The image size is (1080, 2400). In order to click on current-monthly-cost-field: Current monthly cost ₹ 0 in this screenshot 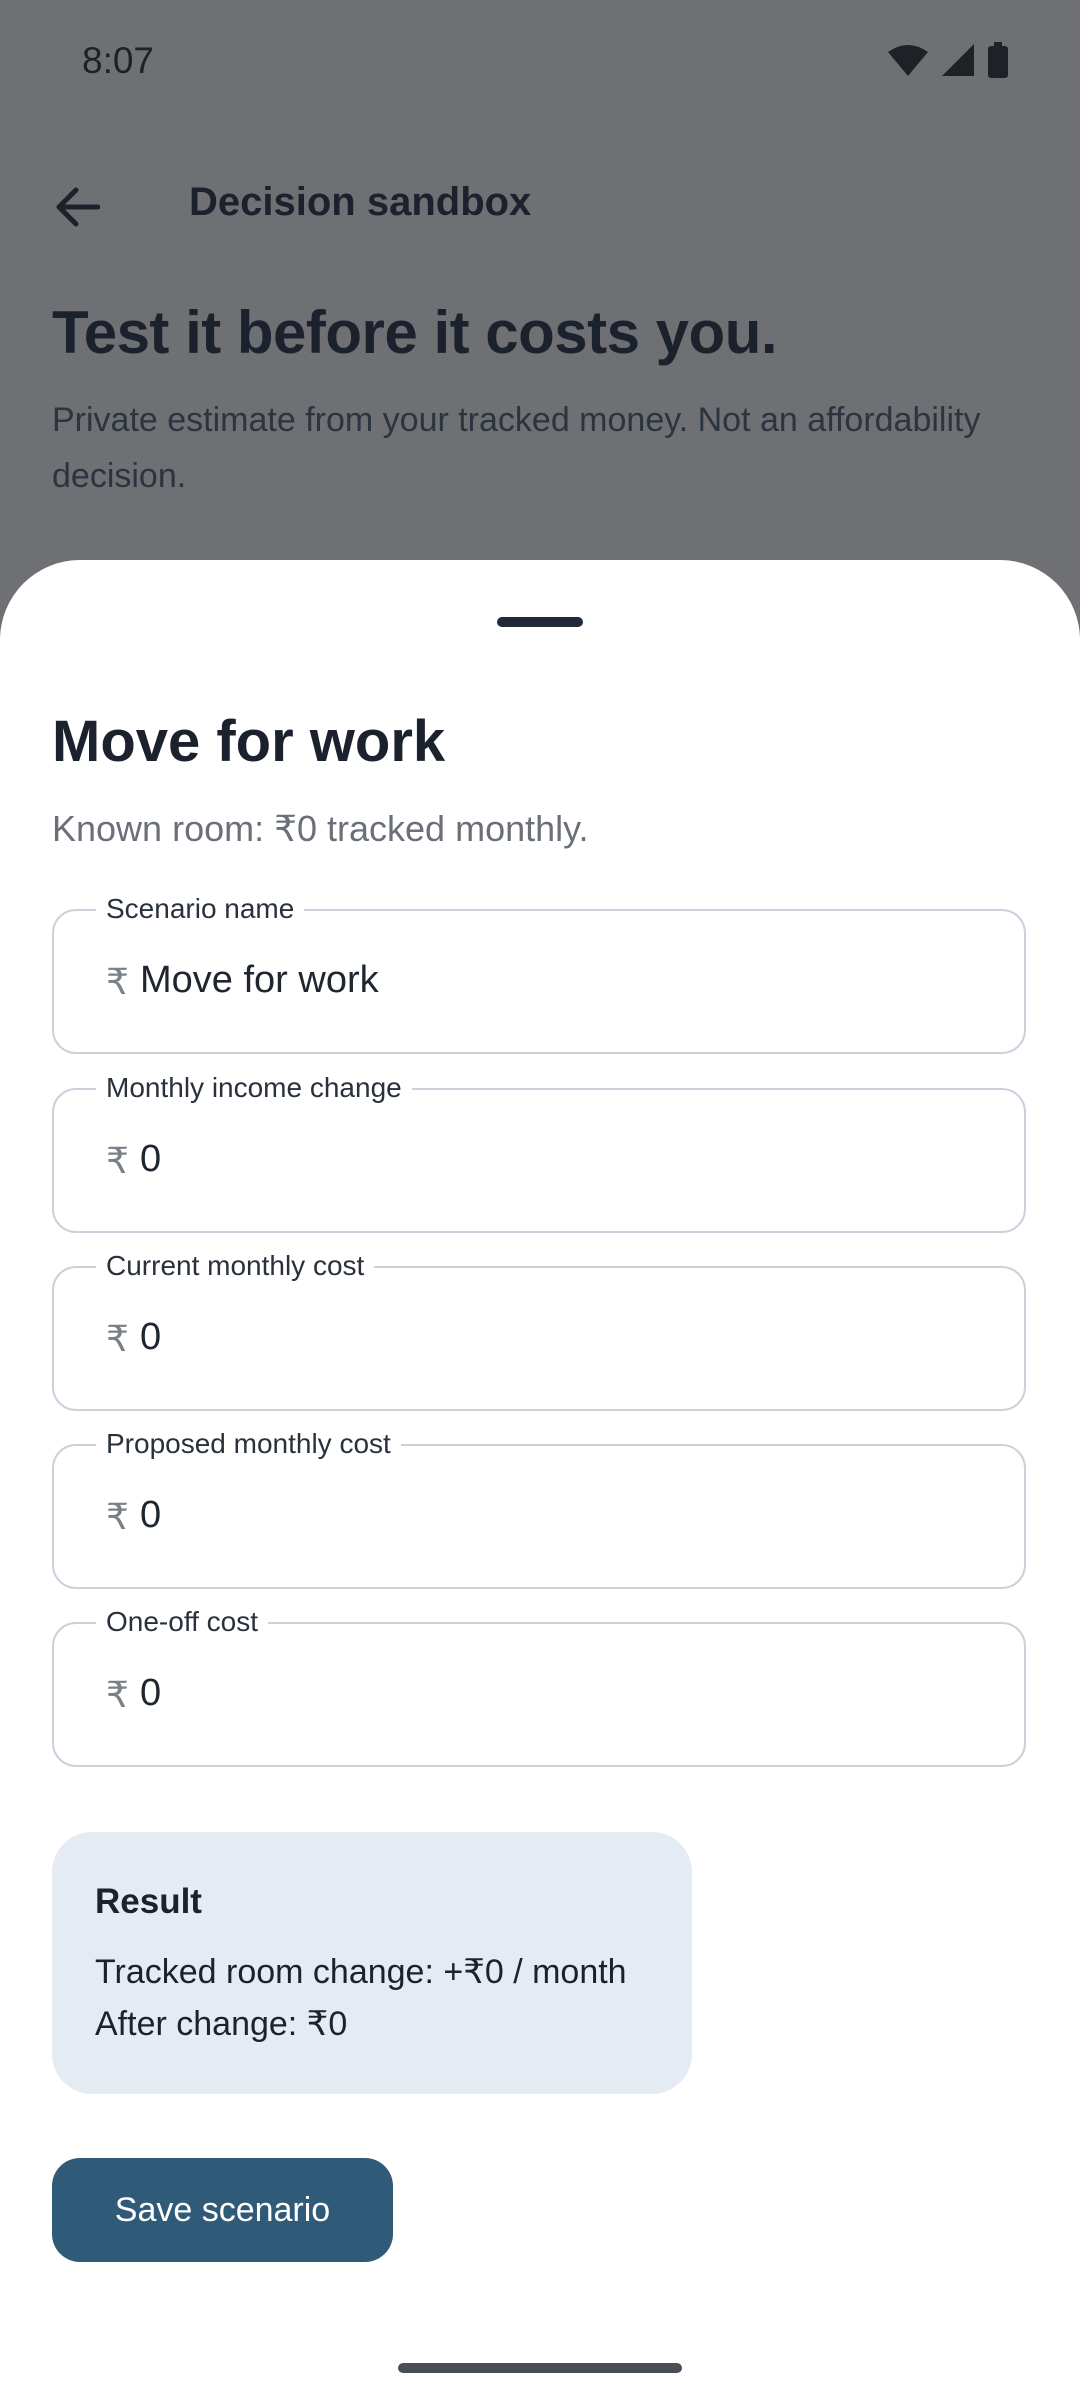, I will do `click(539, 1330)`.